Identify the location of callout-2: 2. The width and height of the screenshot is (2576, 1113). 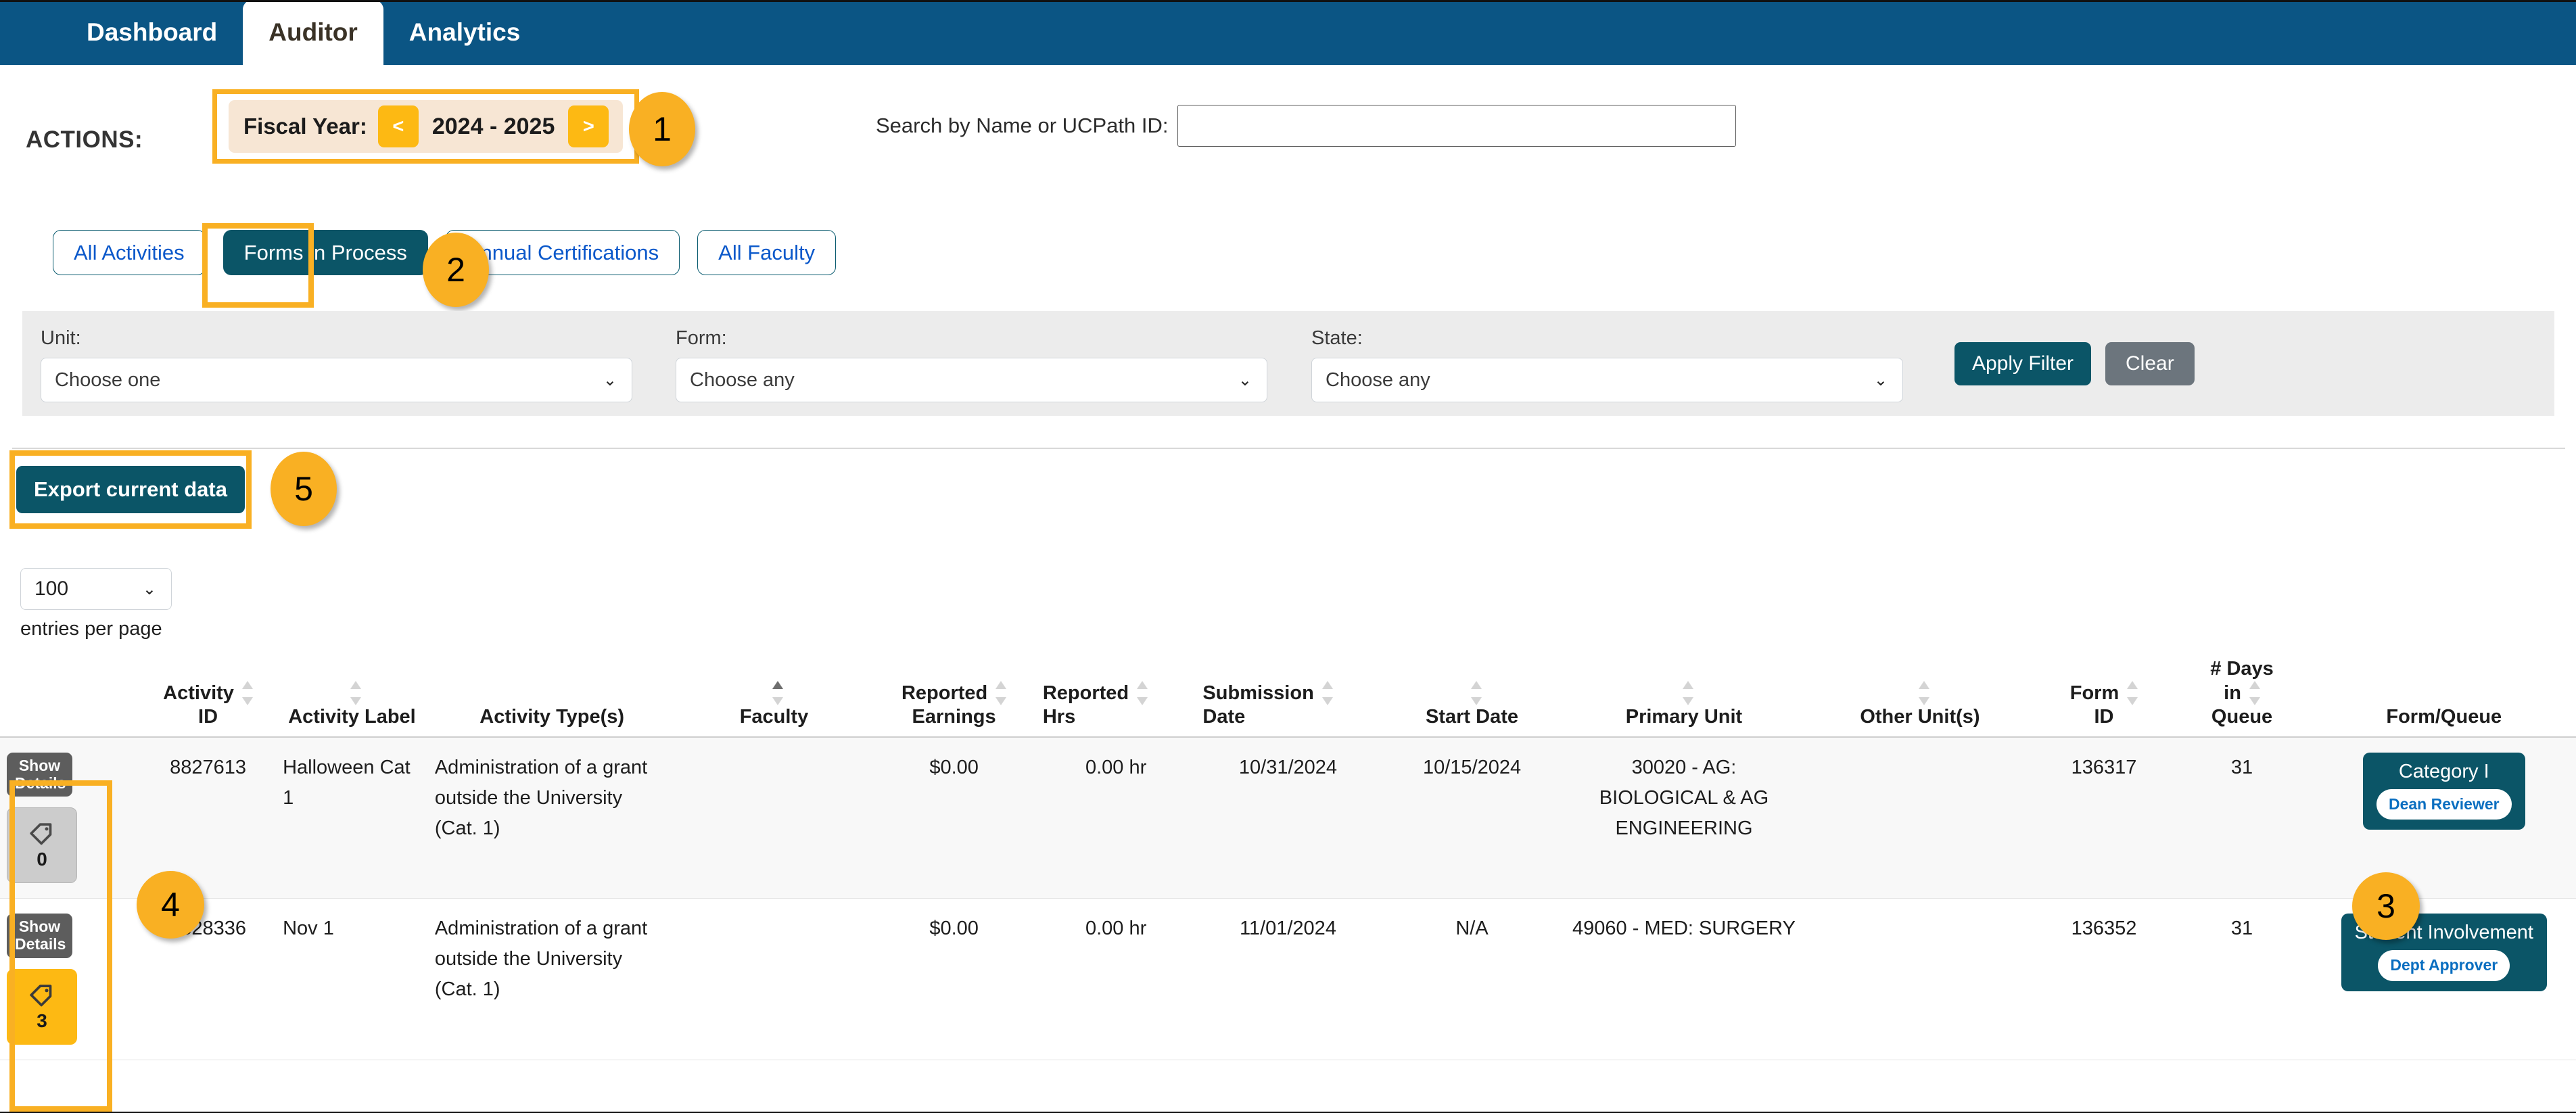
(456, 270).